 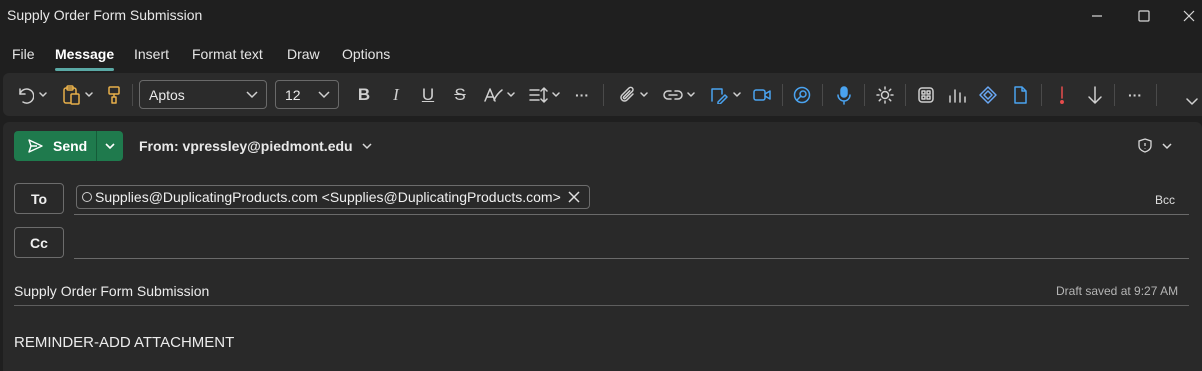 I want to click on teams-meeting-button, so click(x=762, y=95).